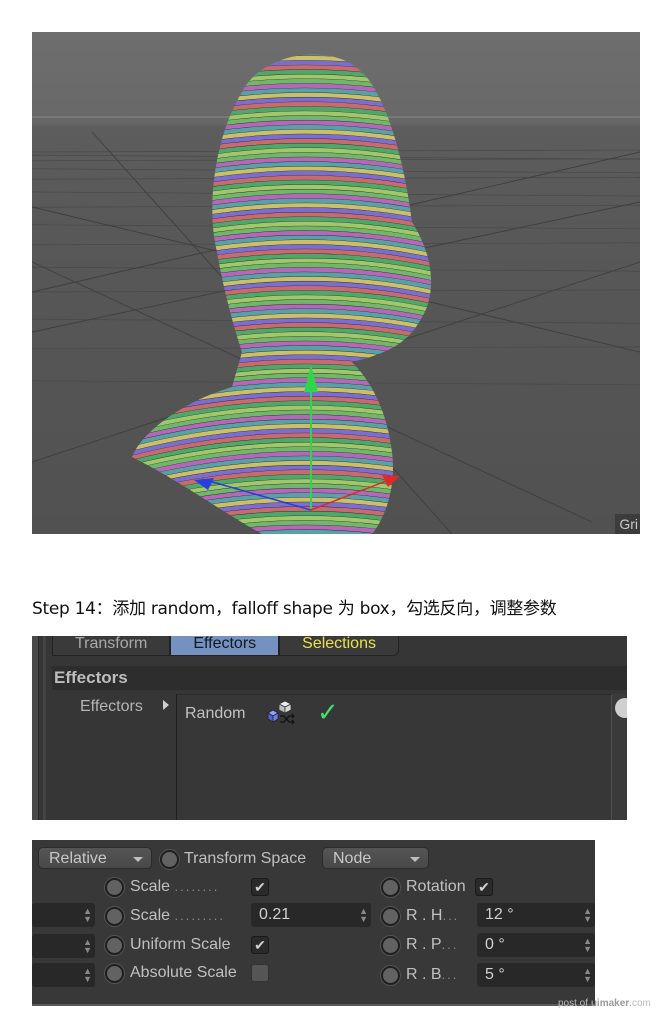 The height and width of the screenshot is (1028, 668). Describe the element at coordinates (114, 887) in the screenshot. I see `scale-enable-anim-radio` at that location.